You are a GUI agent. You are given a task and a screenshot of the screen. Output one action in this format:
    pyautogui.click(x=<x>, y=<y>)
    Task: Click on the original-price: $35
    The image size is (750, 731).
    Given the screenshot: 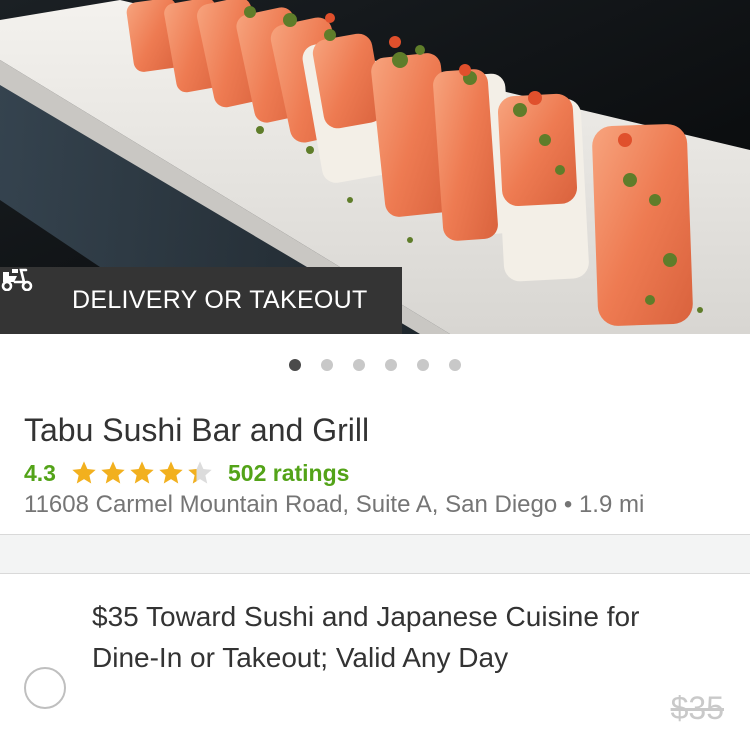 What is the action you would take?
    pyautogui.click(x=697, y=708)
    